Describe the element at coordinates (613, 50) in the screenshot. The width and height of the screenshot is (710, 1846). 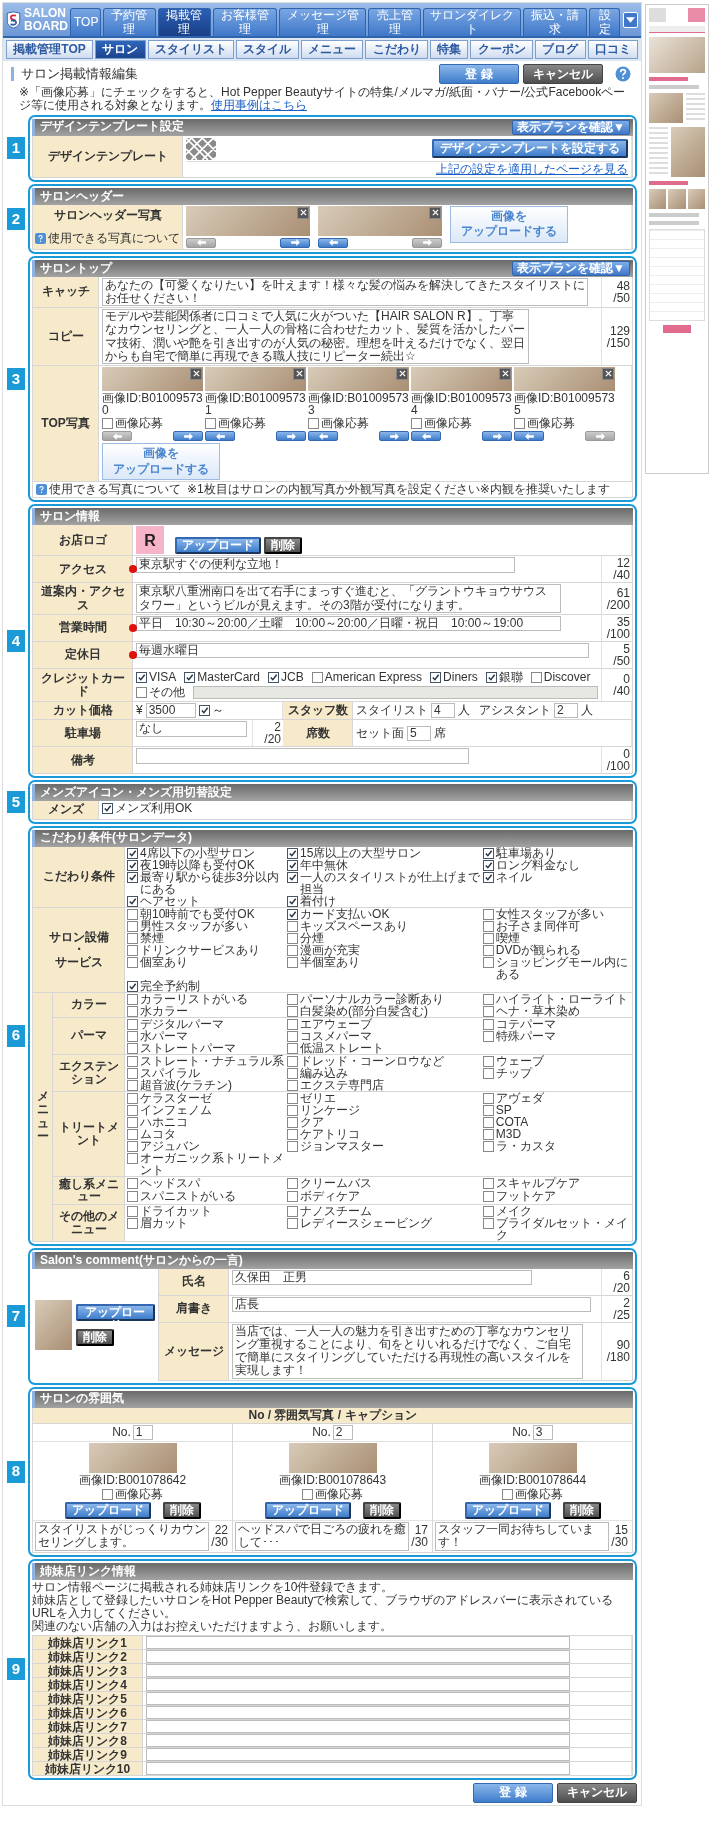
I see `sub-nav-tab: 口コミ` at that location.